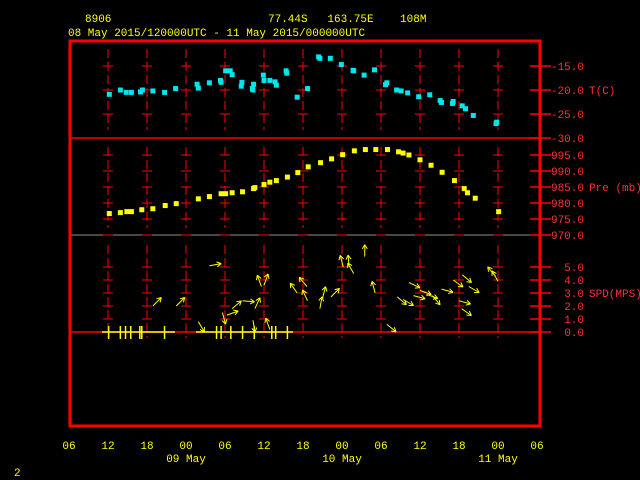 This screenshot has height=480, width=640. What do you see at coordinates (574, 269) in the screenshot?
I see `y-tick-label: 5.0` at bounding box center [574, 269].